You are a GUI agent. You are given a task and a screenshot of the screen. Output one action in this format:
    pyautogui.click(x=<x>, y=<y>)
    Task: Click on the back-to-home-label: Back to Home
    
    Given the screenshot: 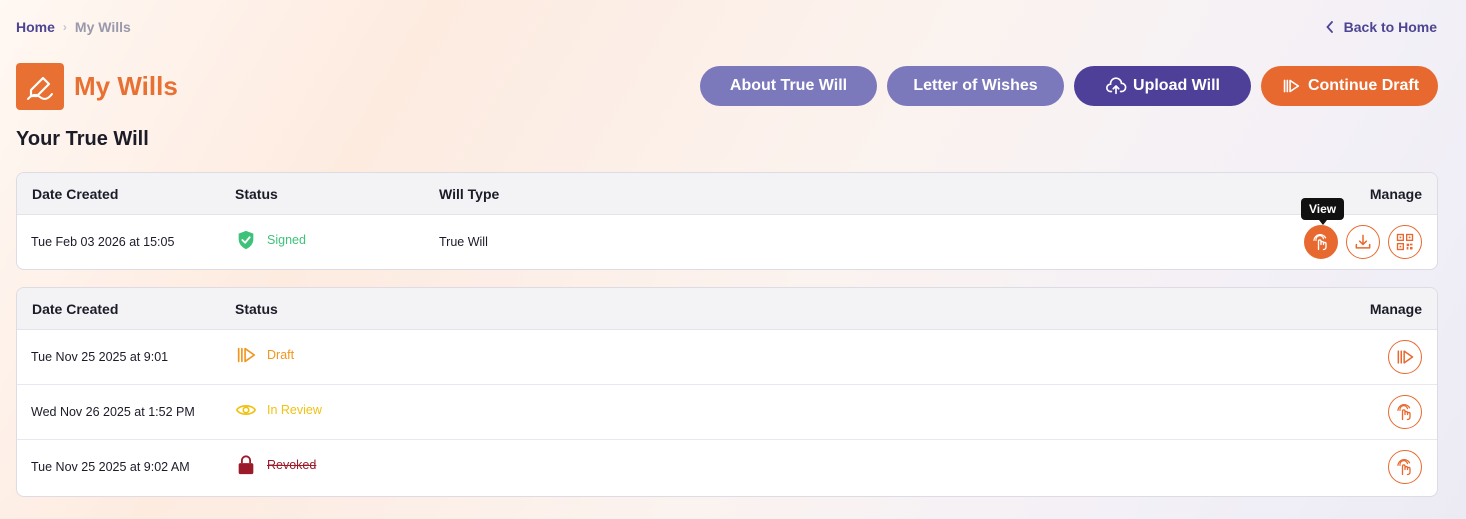 What is the action you would take?
    pyautogui.click(x=1390, y=27)
    